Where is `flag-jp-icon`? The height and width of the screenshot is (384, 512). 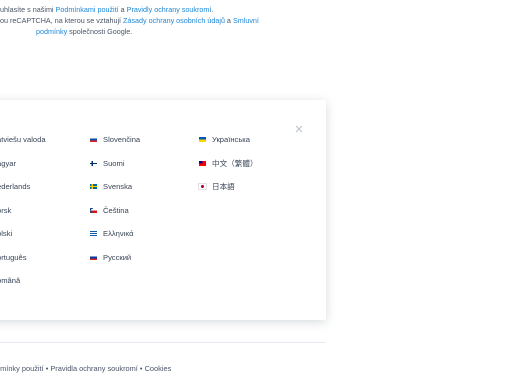 flag-jp-icon is located at coordinates (202, 187).